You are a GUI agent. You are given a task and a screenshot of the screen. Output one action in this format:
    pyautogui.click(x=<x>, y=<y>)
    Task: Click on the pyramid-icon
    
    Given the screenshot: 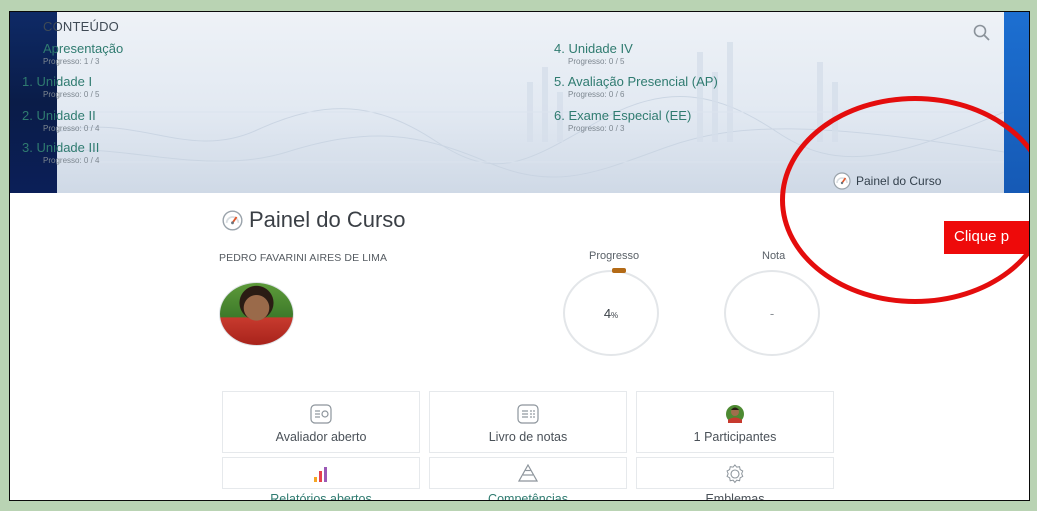 What is the action you would take?
    pyautogui.click(x=528, y=473)
    